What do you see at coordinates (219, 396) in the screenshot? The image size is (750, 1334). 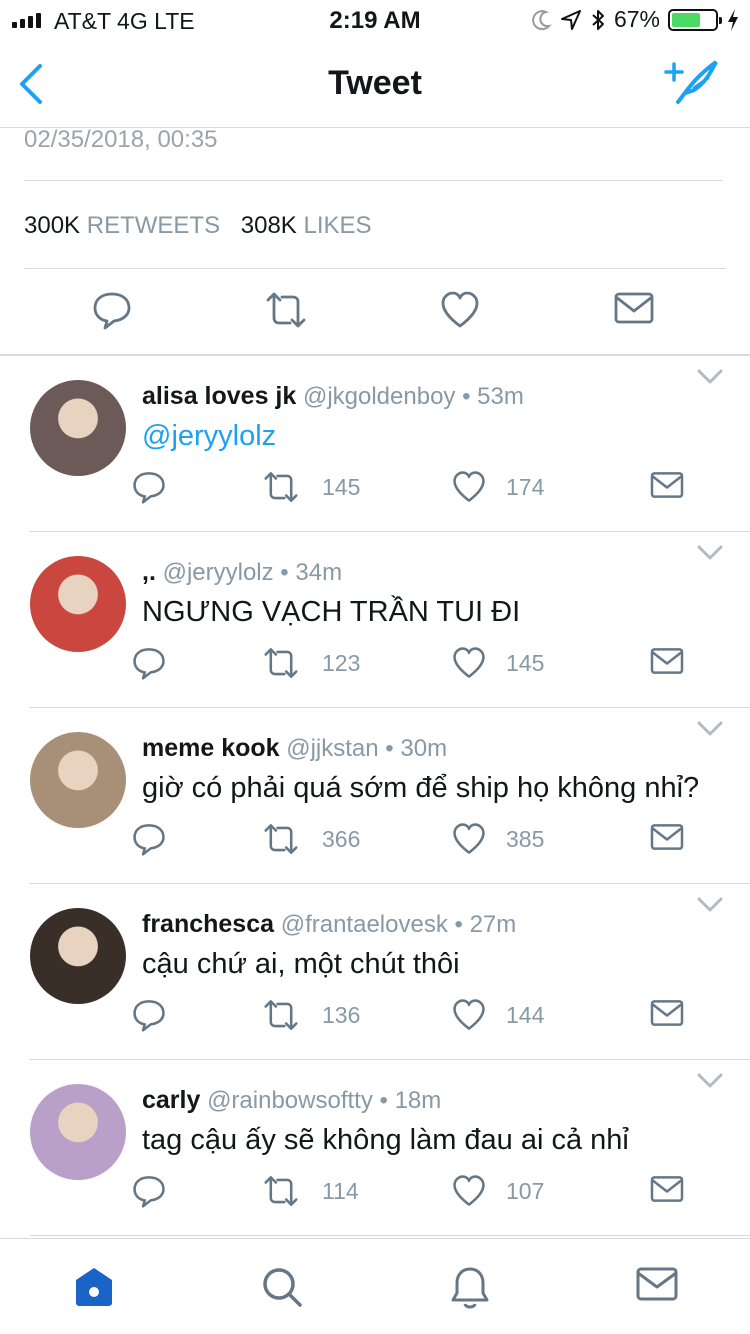 I see `display-name: alisa loves jk` at bounding box center [219, 396].